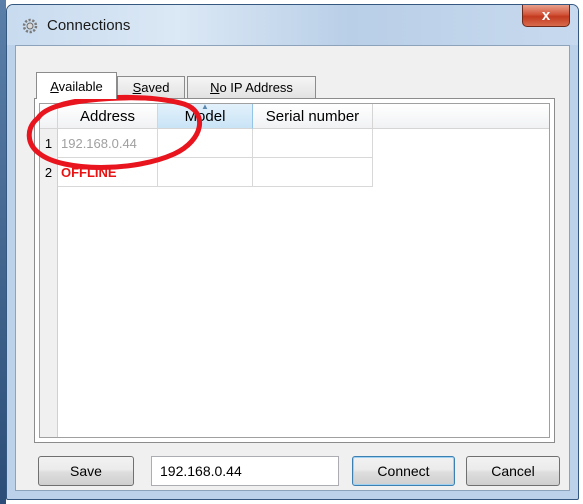  I want to click on tab-saved-mnemonic: S, so click(137, 87).